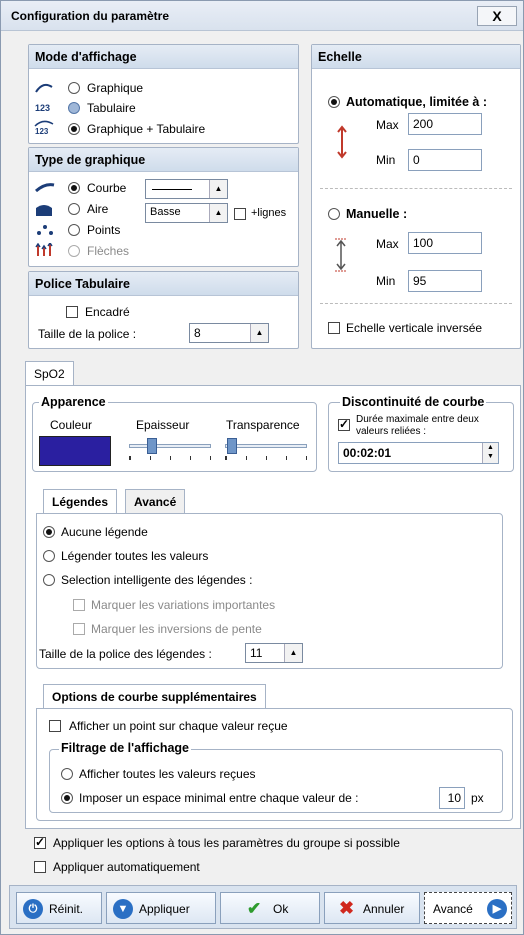  What do you see at coordinates (80, 501) in the screenshot?
I see `tab-legendes: Légendes` at bounding box center [80, 501].